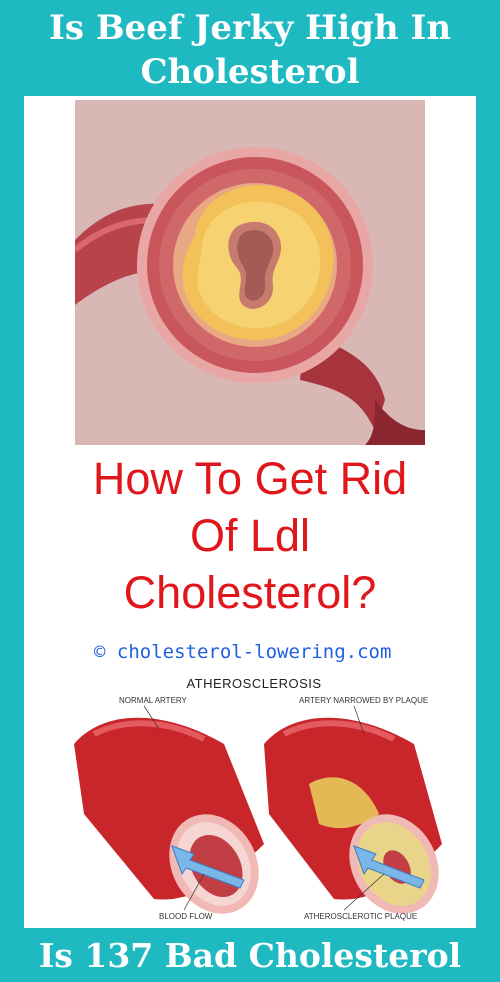 This screenshot has width=500, height=982. What do you see at coordinates (250, 50) in the screenshot?
I see `page-title: Is Beef Jerky High In Cholesterol` at bounding box center [250, 50].